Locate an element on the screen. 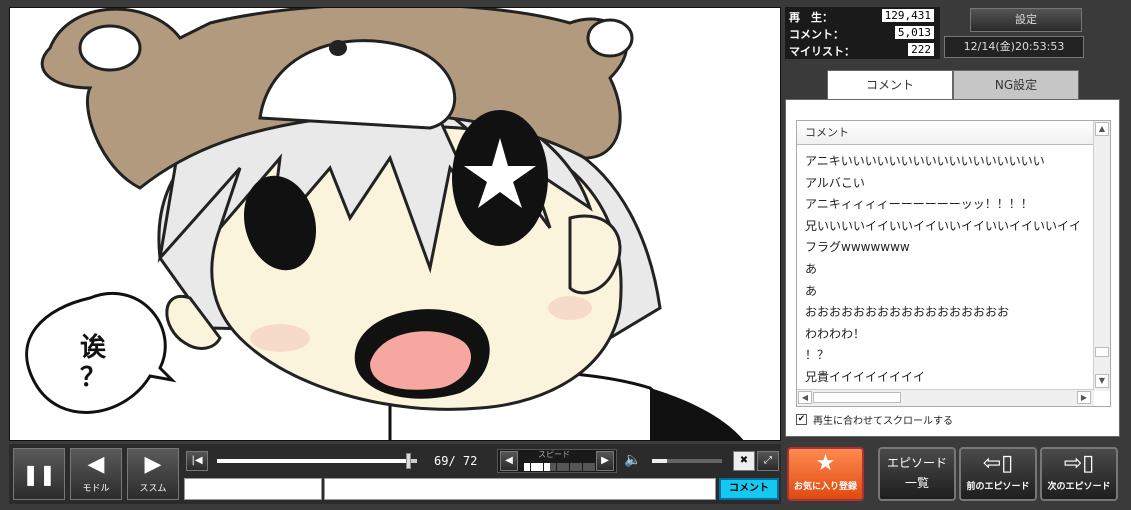  next-episode-label: 次のエピソード is located at coordinates (1079, 487).